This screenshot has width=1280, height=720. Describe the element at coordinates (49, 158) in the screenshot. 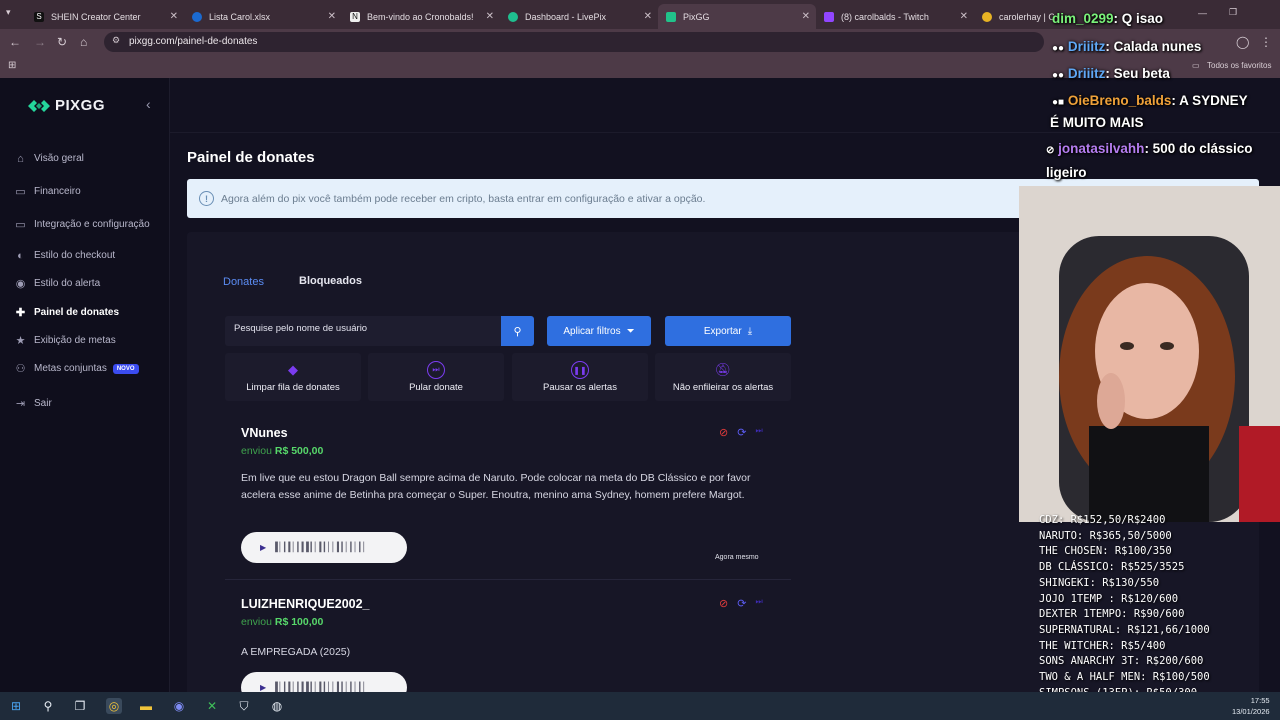

I see `sidebar-item-visao-geral: ⌂ Visão geral` at that location.